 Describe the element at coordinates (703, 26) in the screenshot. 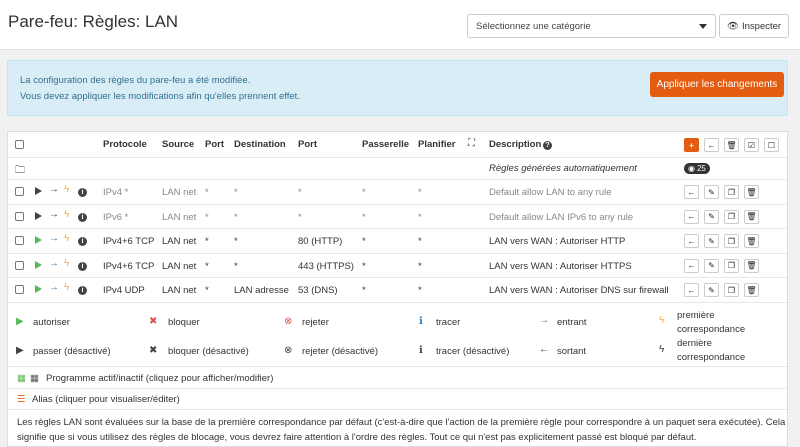

I see `caret-down-icon` at that location.